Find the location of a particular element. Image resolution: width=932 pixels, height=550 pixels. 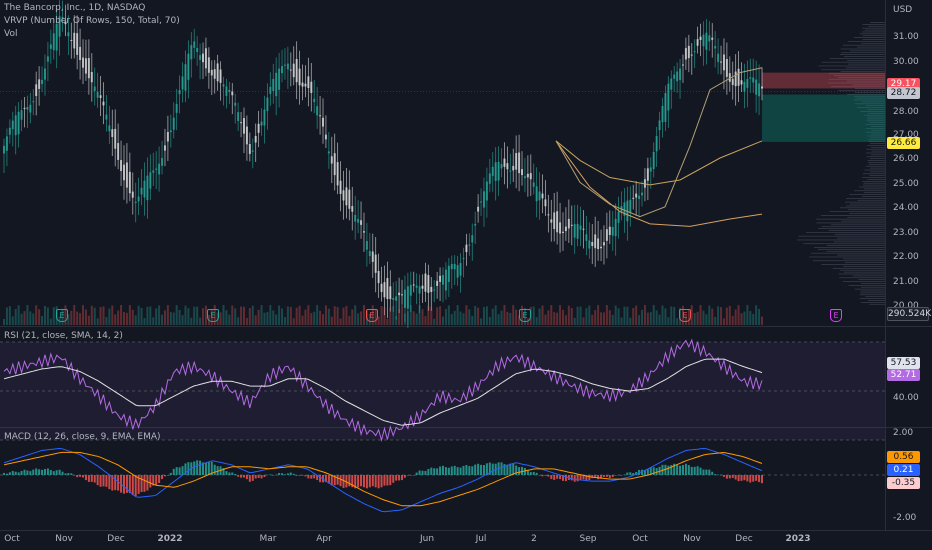

macd-legend: MACD (12, 26, close, 9, EMA, EMA) is located at coordinates (82, 437).